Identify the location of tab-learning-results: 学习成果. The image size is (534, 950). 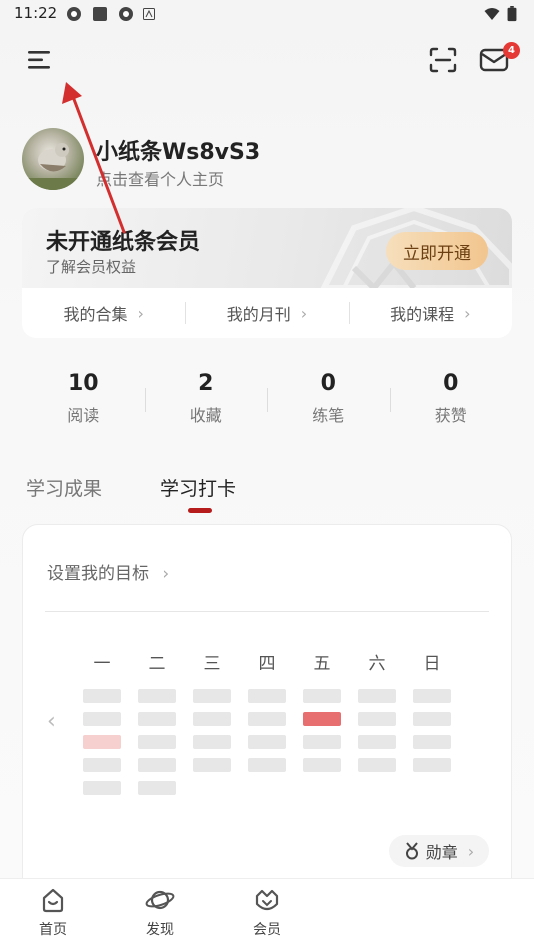
(64, 487).